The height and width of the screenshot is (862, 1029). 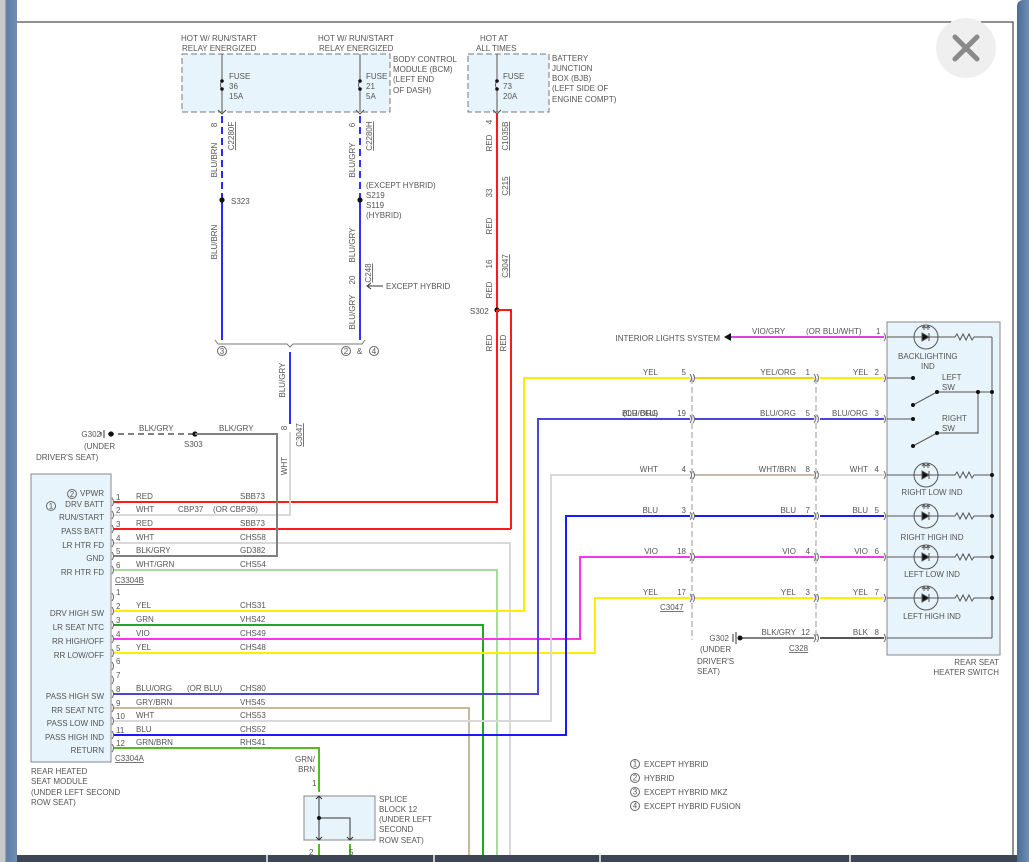 I want to click on pin-function-label: RR SEAT NTC, so click(x=77, y=710).